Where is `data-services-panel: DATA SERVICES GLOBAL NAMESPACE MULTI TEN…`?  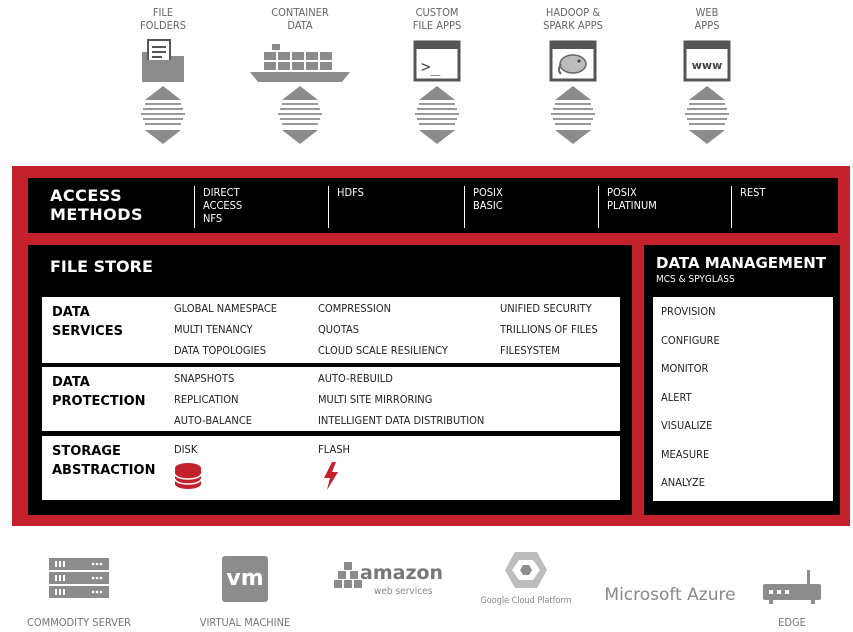
data-services-panel: DATA SERVICES GLOBAL NAMESPACE MULTI TEN… is located at coordinates (331, 330).